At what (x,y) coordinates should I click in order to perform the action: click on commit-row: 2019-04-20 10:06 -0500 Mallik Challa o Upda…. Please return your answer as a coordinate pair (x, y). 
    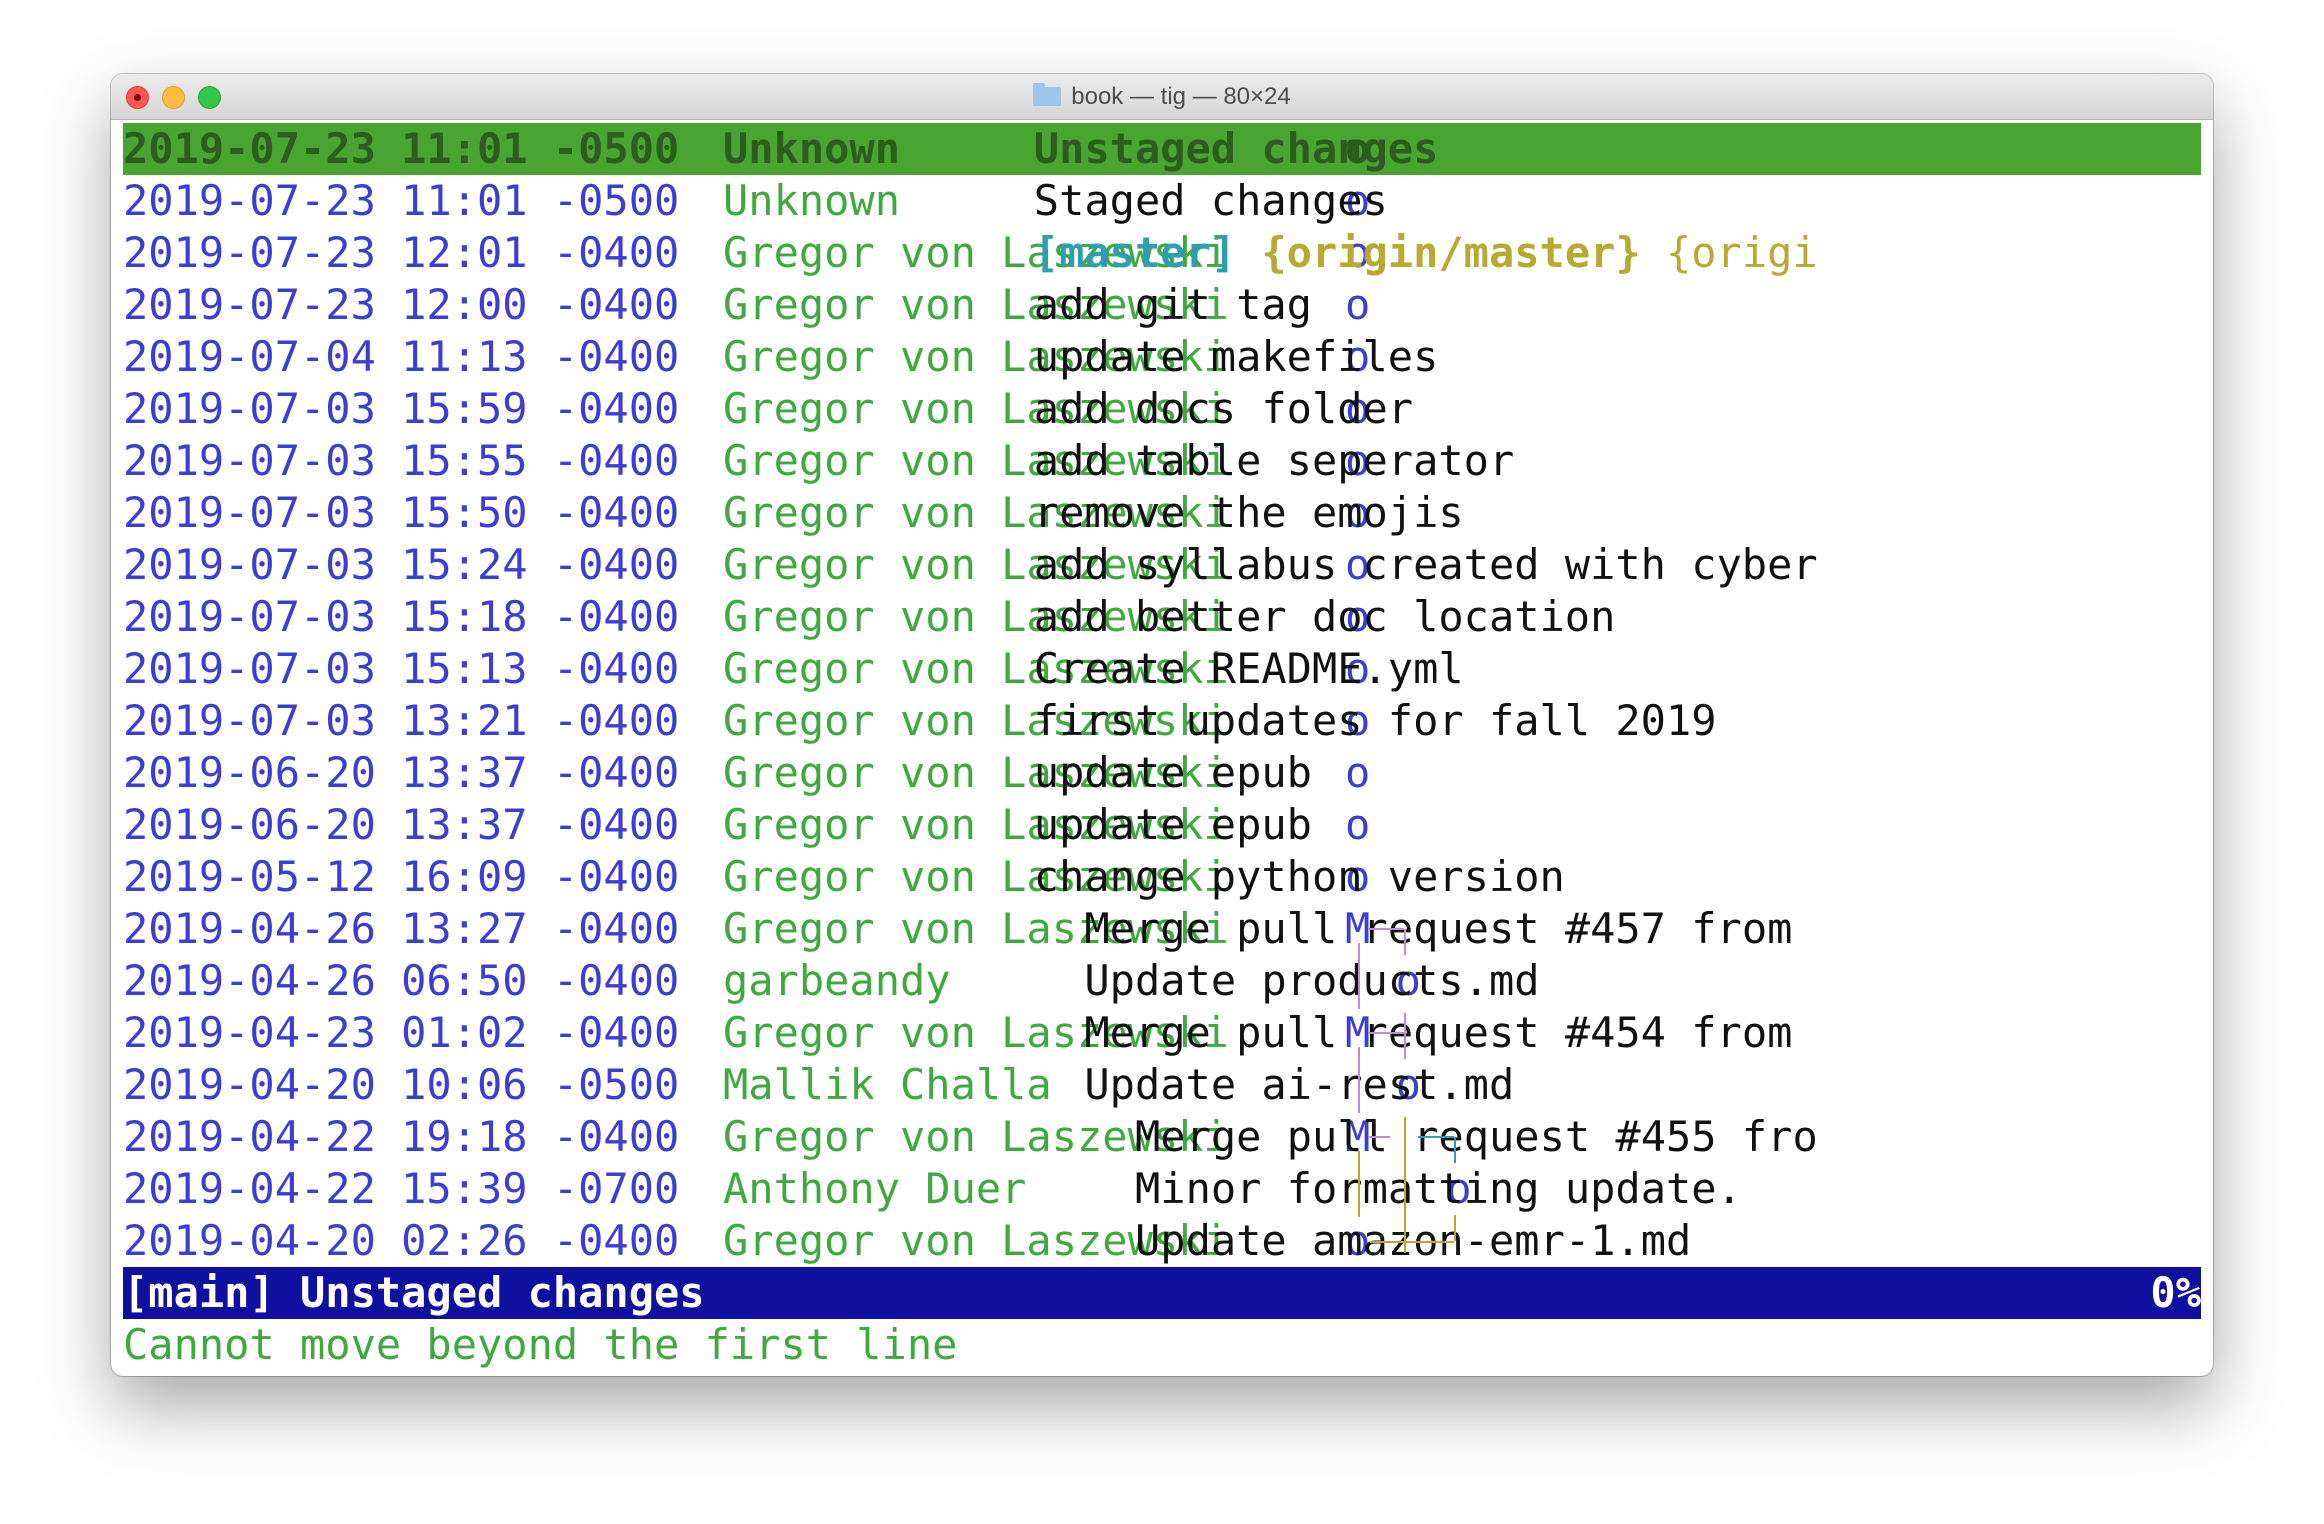
    Looking at the image, I should click on (1162, 1085).